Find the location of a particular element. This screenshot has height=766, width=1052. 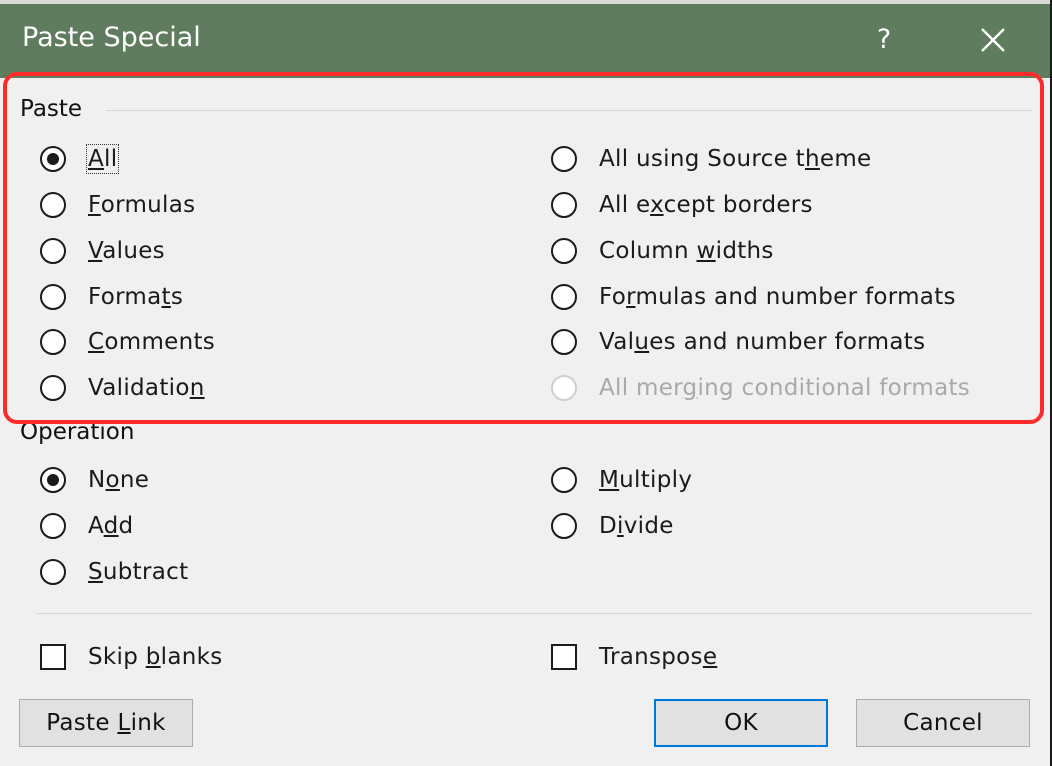

paste-formats-option: Formats is located at coordinates (111, 297).